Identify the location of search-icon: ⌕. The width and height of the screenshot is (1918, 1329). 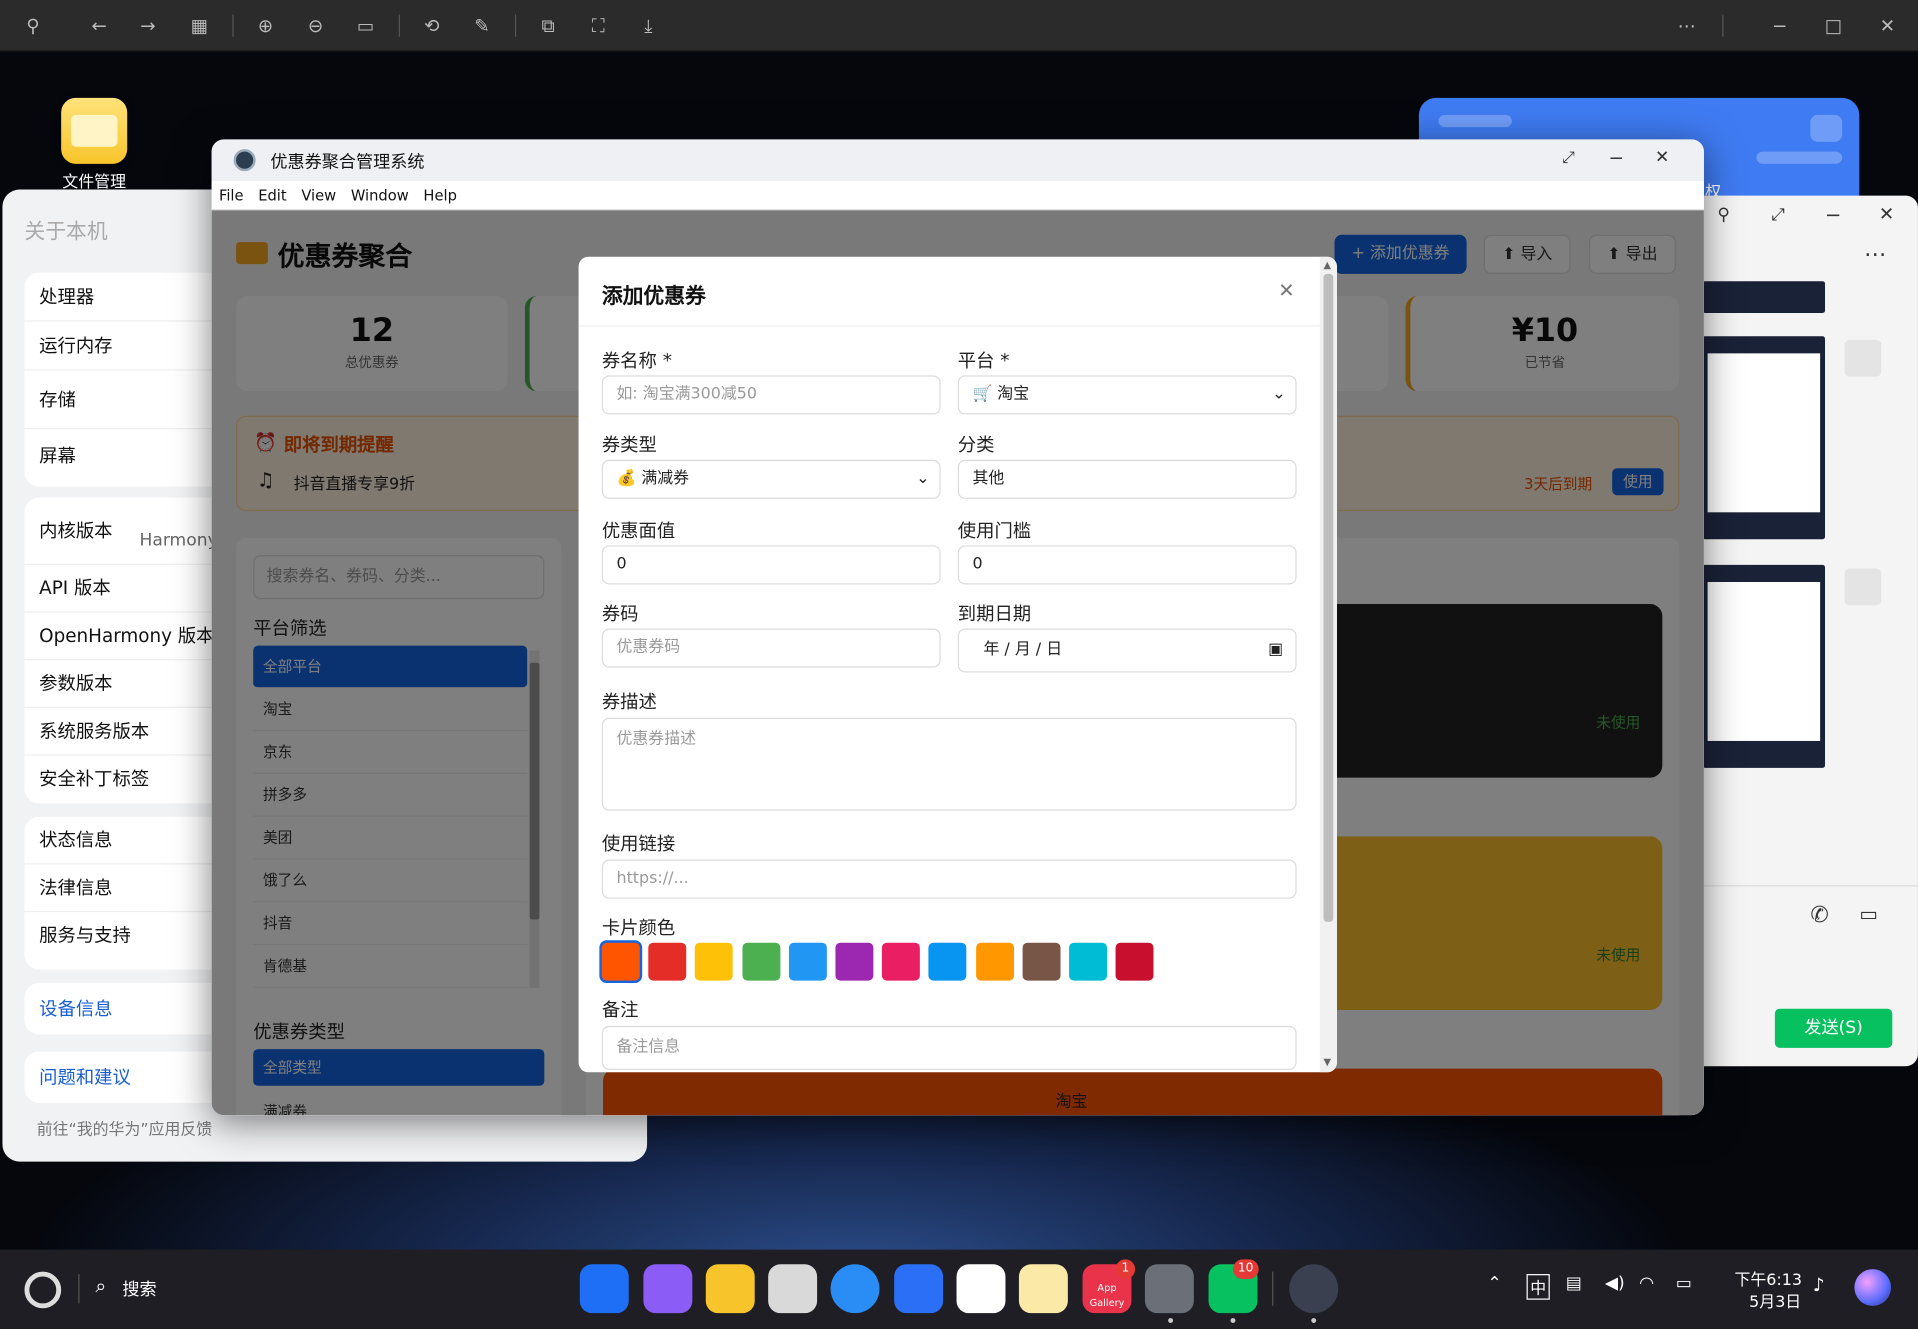
(100, 1286).